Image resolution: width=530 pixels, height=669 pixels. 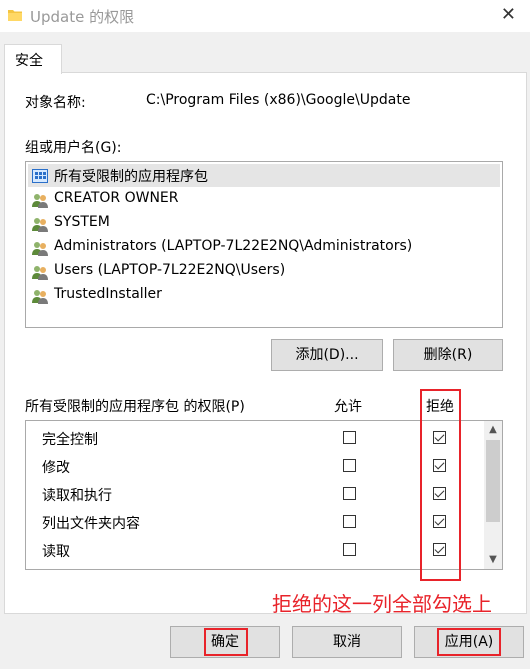 What do you see at coordinates (15, 15) in the screenshot?
I see `folder-icon` at bounding box center [15, 15].